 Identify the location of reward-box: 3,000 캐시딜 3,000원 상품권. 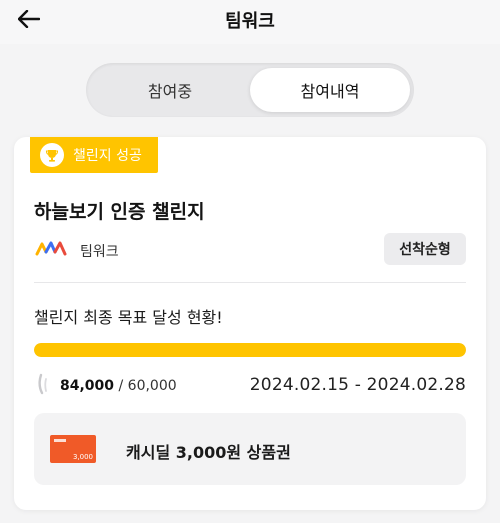
(250, 449).